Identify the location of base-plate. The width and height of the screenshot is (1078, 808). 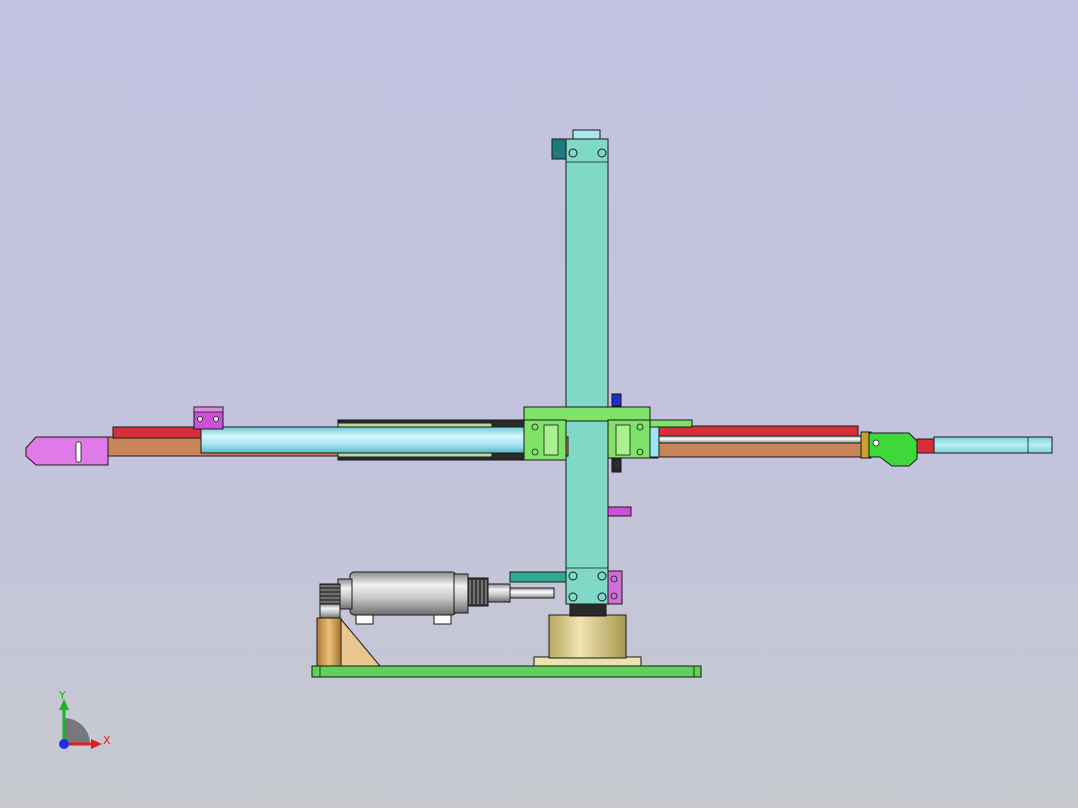
(506, 671).